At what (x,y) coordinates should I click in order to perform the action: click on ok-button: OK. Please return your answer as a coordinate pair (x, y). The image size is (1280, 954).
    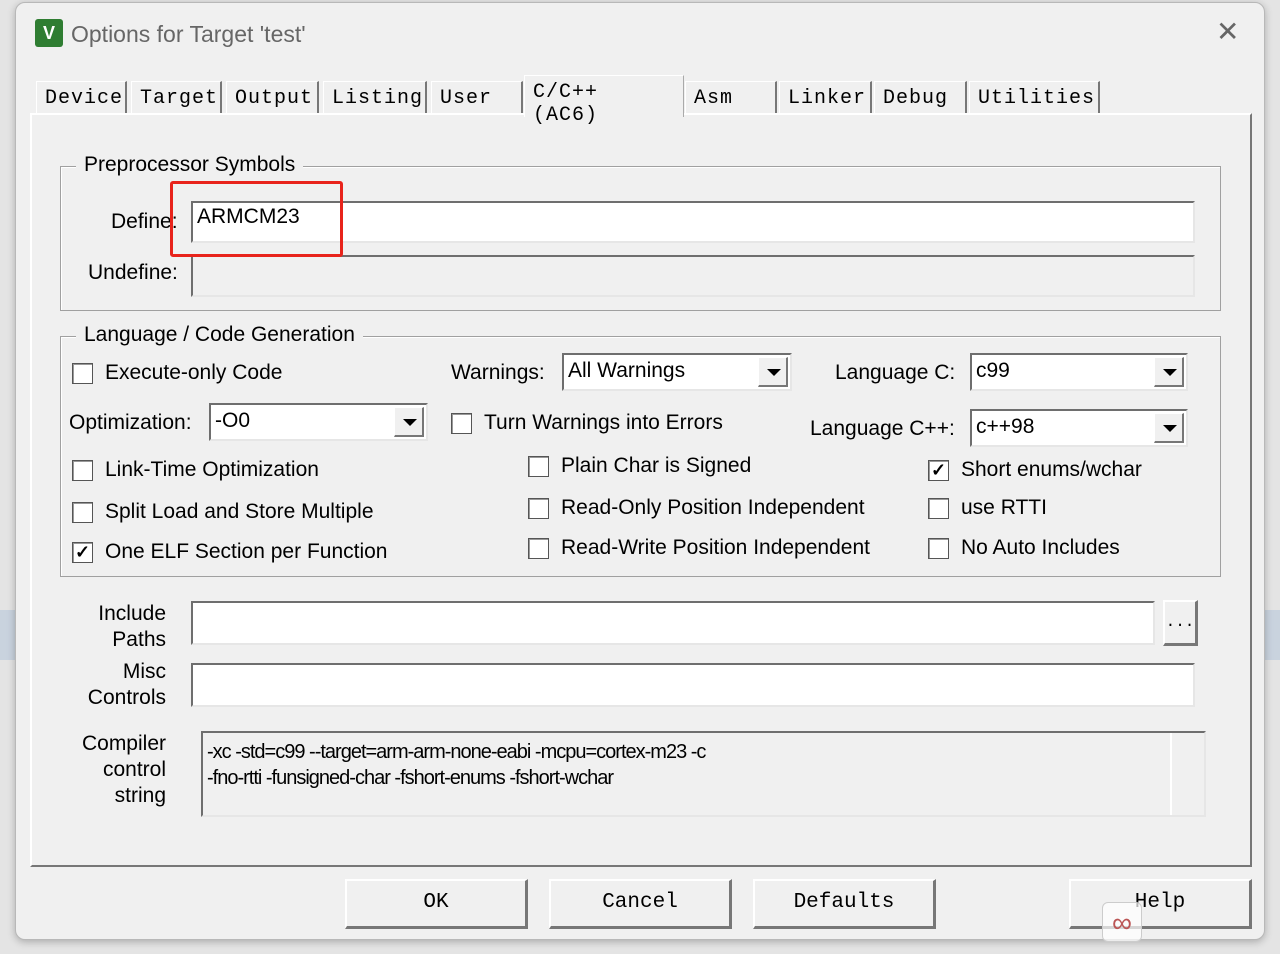
    Looking at the image, I should click on (436, 904).